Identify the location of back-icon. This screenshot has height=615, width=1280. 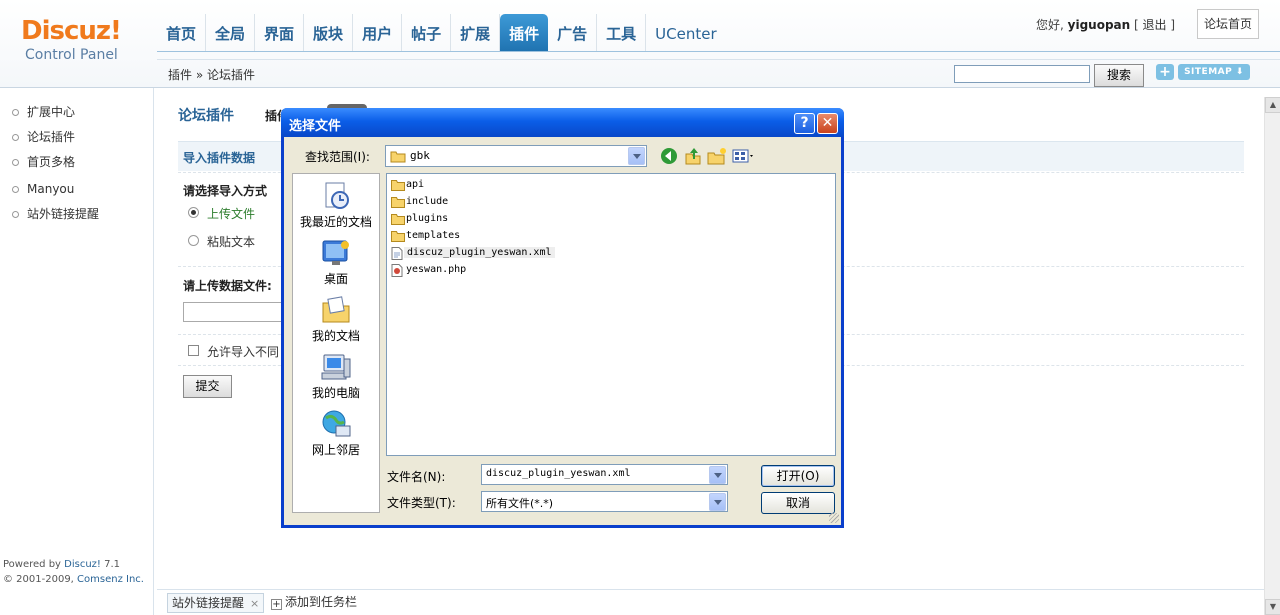
(669, 156).